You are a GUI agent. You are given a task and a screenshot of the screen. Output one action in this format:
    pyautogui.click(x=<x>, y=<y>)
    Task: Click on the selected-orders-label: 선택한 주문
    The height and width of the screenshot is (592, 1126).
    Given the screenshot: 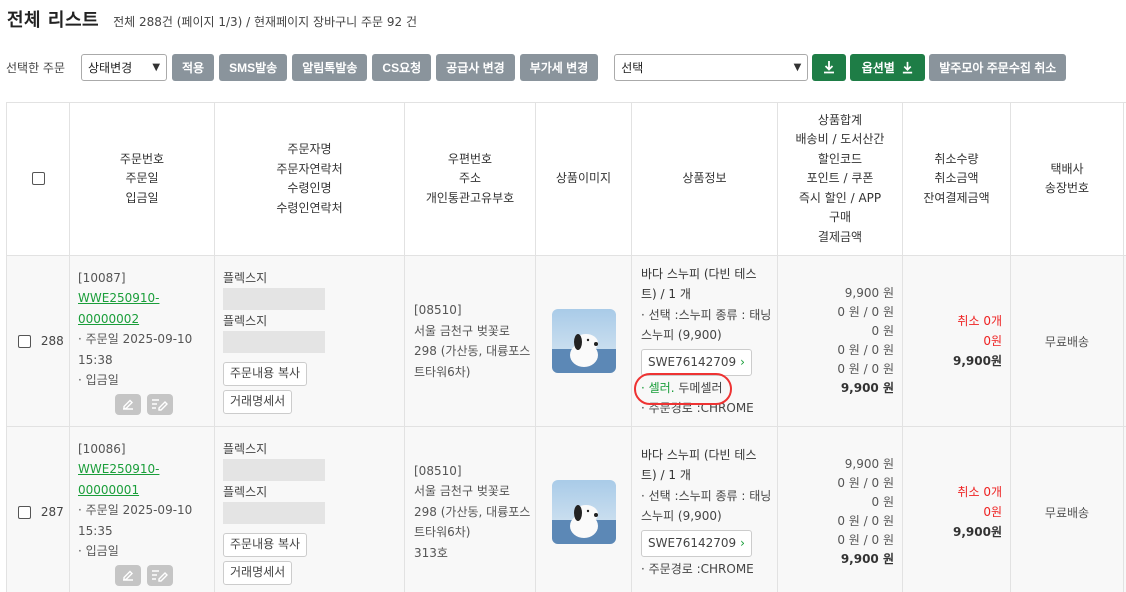 What is the action you would take?
    pyautogui.click(x=36, y=67)
    